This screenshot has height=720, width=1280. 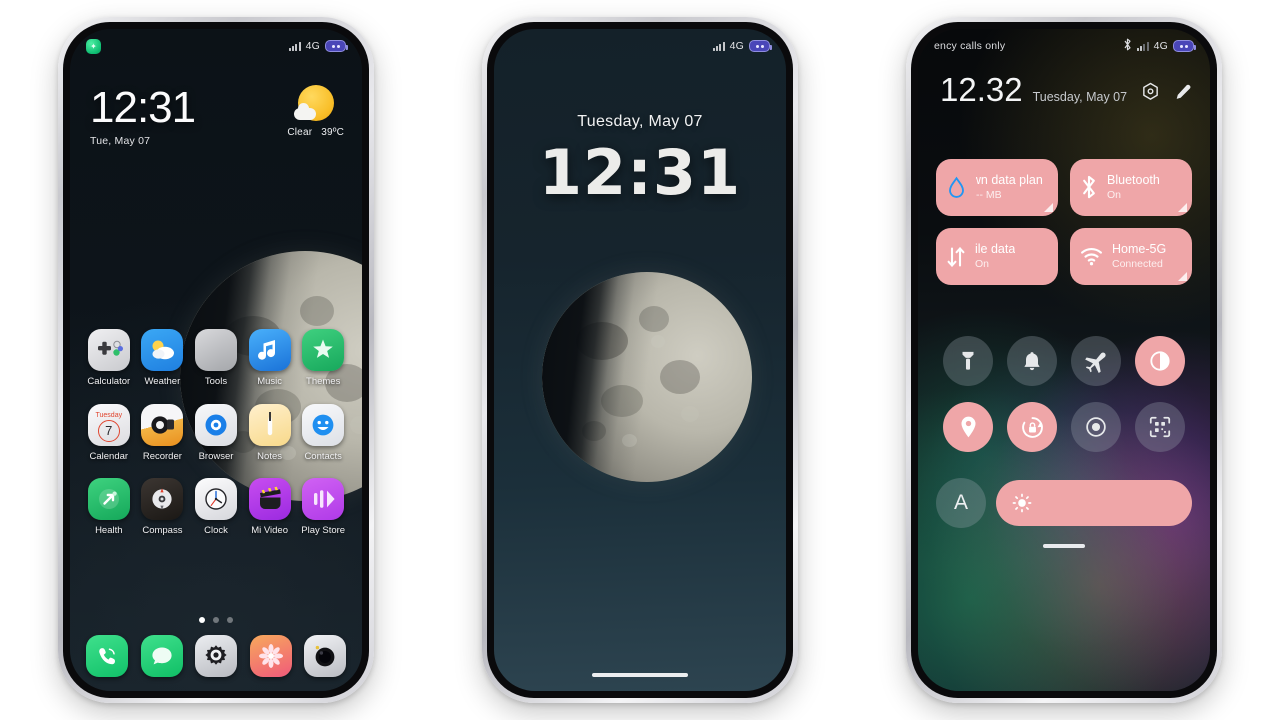 I want to click on bluetooth-icon, so click(x=1127, y=46).